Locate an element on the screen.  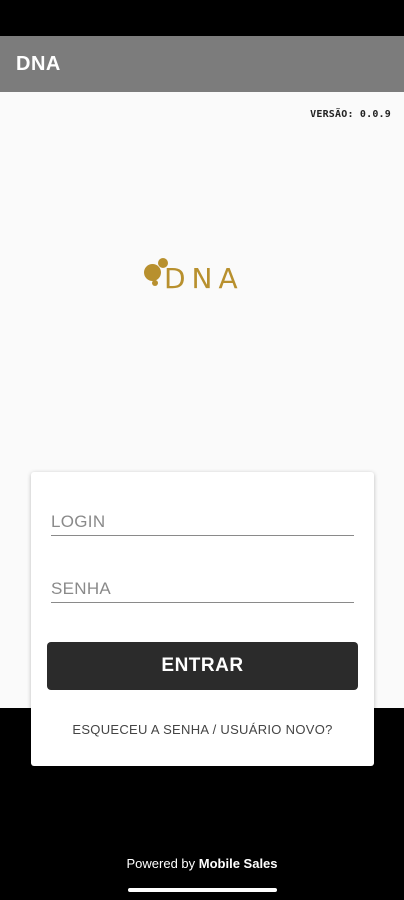
status-bar is located at coordinates (202, 18).